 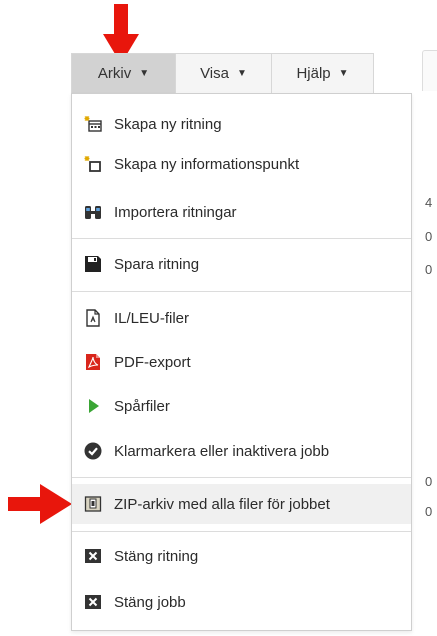 I want to click on new-drawing-icon, so click(x=93, y=124).